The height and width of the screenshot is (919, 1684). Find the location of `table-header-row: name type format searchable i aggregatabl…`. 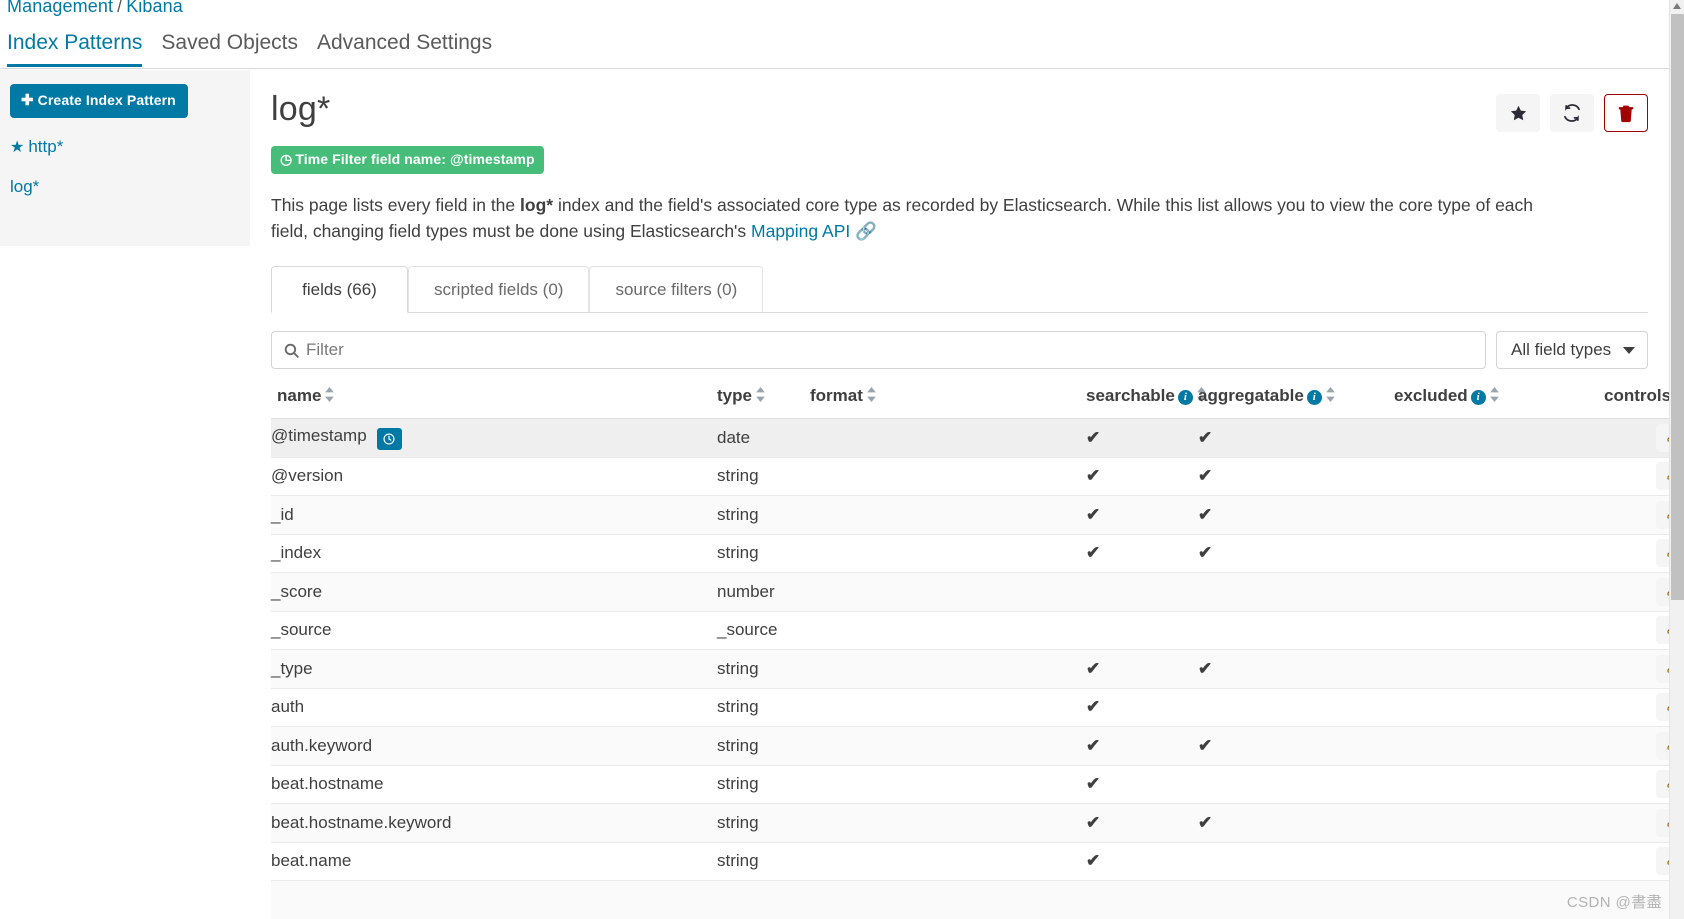

table-header-row: name type format searchable i aggregatabl… is located at coordinates (977, 402).